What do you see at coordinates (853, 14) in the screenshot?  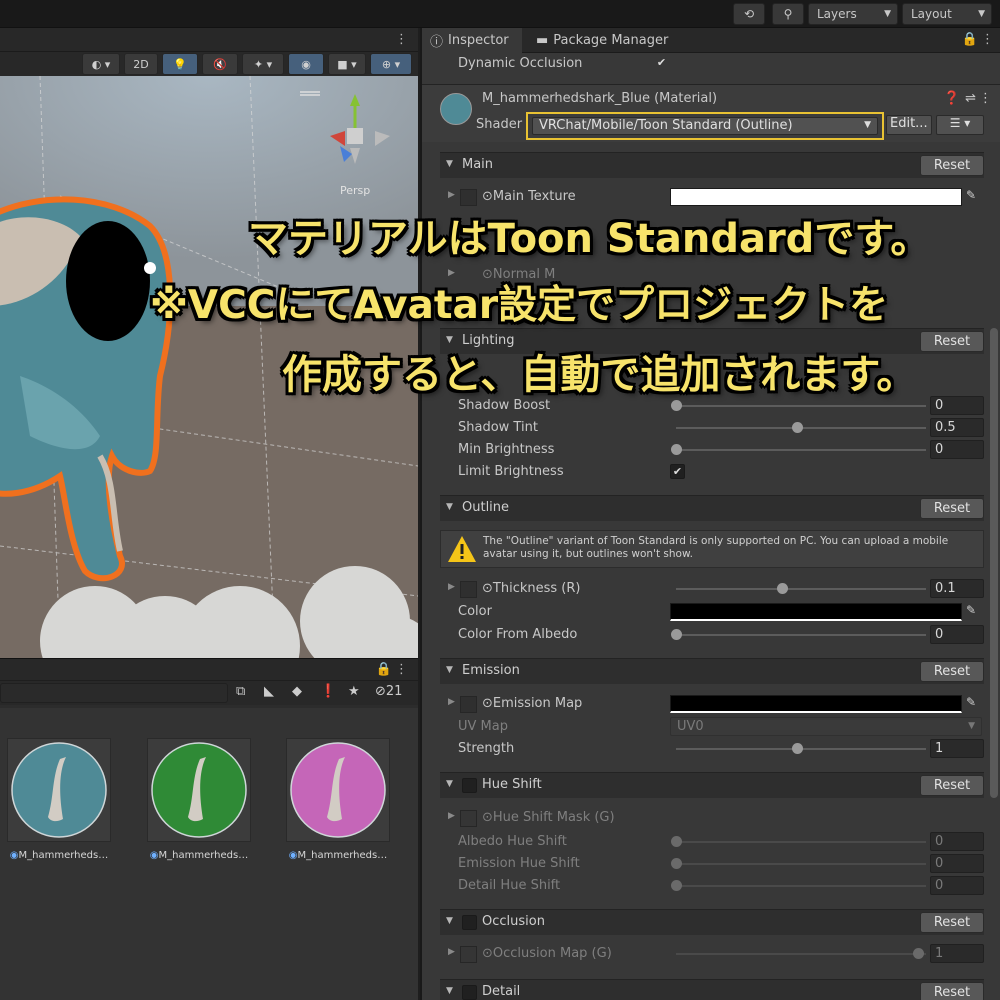 I see `layers-dropdown: Layers ▼` at bounding box center [853, 14].